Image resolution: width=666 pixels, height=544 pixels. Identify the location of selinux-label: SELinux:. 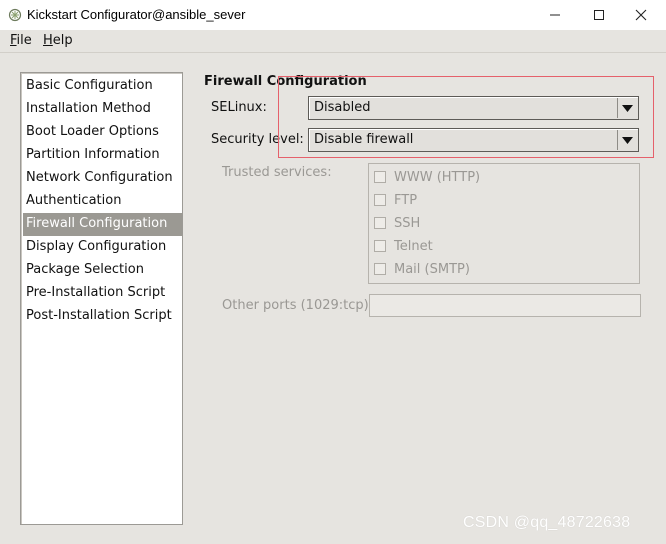
(239, 107).